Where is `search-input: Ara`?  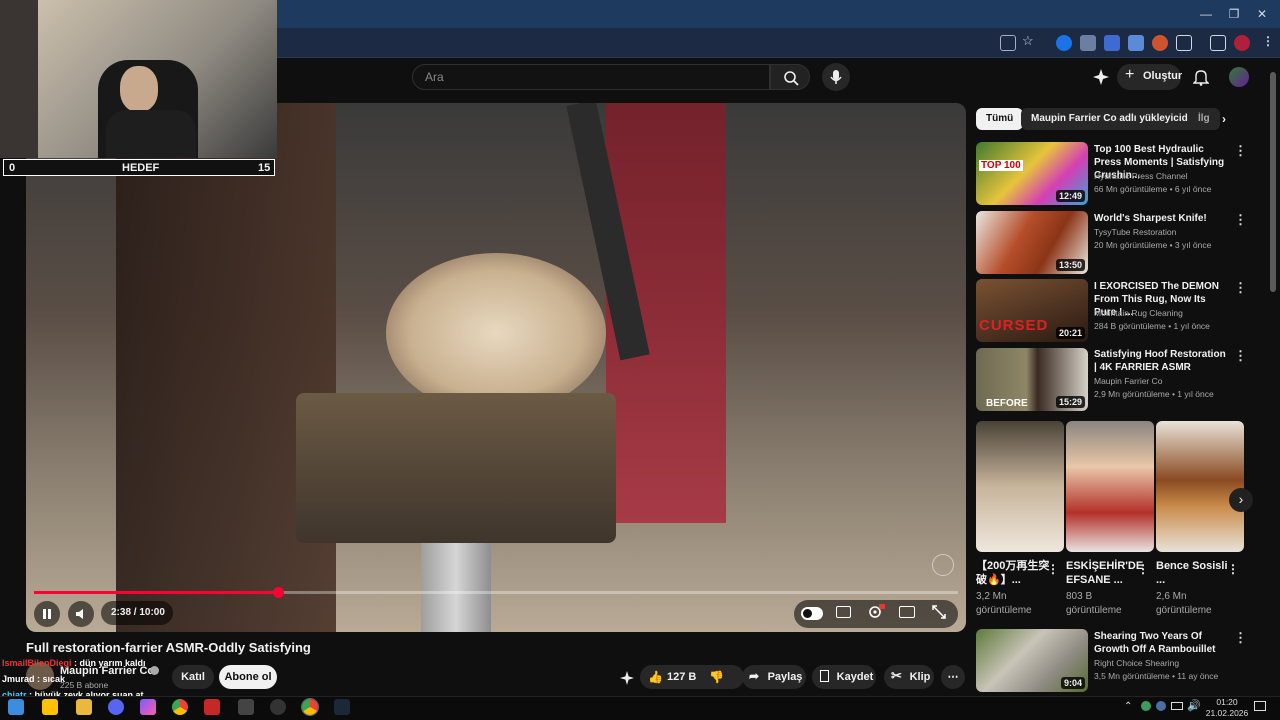 search-input: Ara is located at coordinates (591, 77).